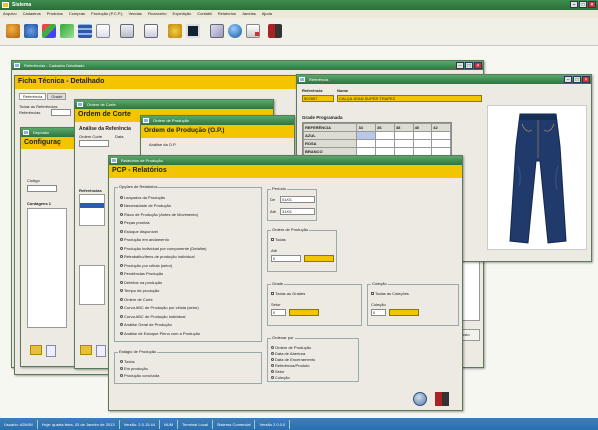  I want to click on report-option: Risco de Produção (Antes de Movimento), so click(163, 214).